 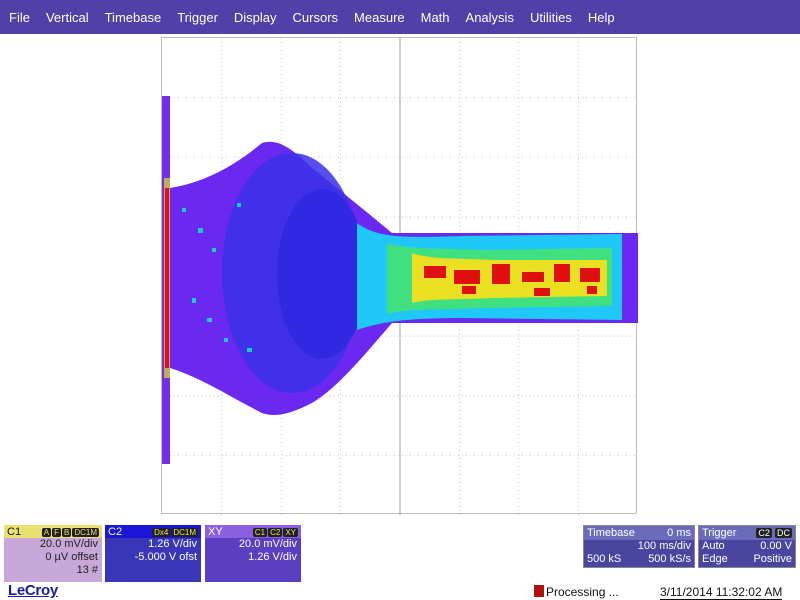 What do you see at coordinates (85, 532) in the screenshot?
I see `channel1-tag: DC1M` at bounding box center [85, 532].